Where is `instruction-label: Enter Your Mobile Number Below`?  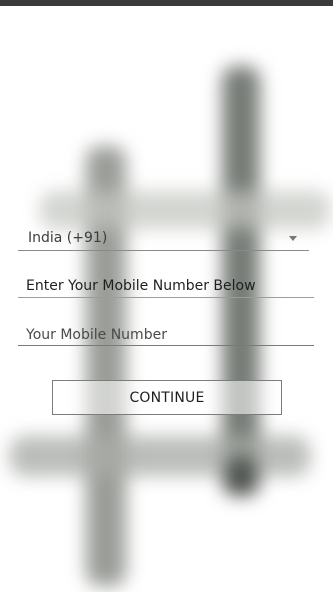 instruction-label: Enter Your Mobile Number Below is located at coordinates (166, 287).